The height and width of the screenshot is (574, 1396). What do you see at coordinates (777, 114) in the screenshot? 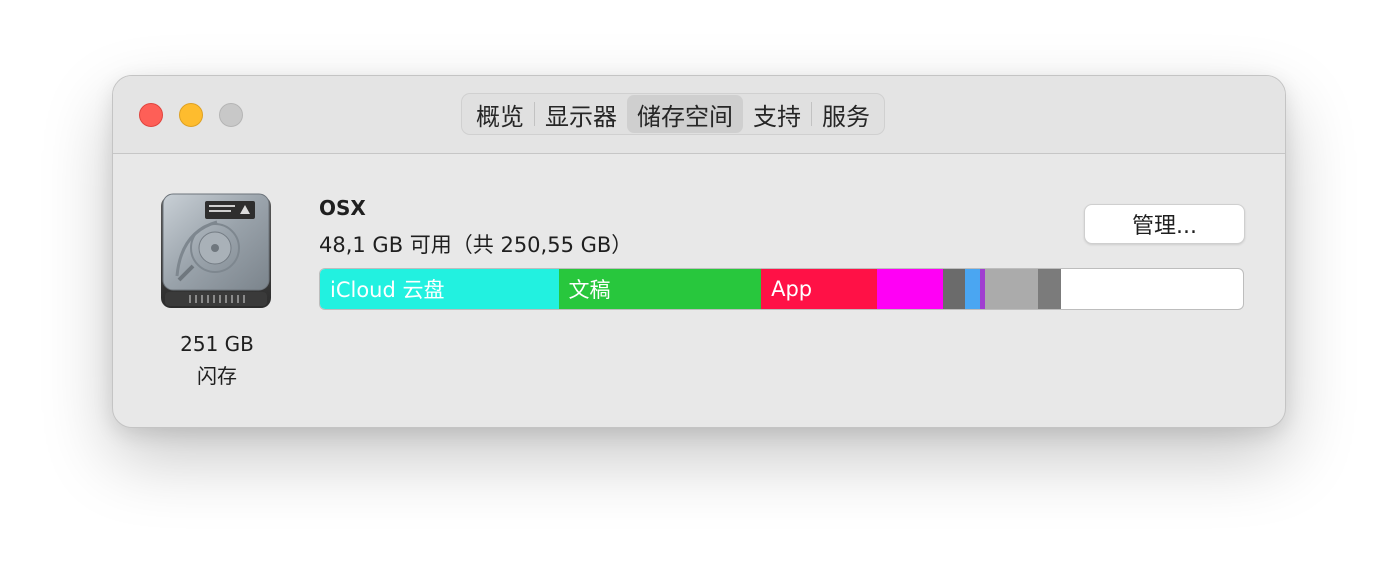
I see `tab-support: 支持` at bounding box center [777, 114].